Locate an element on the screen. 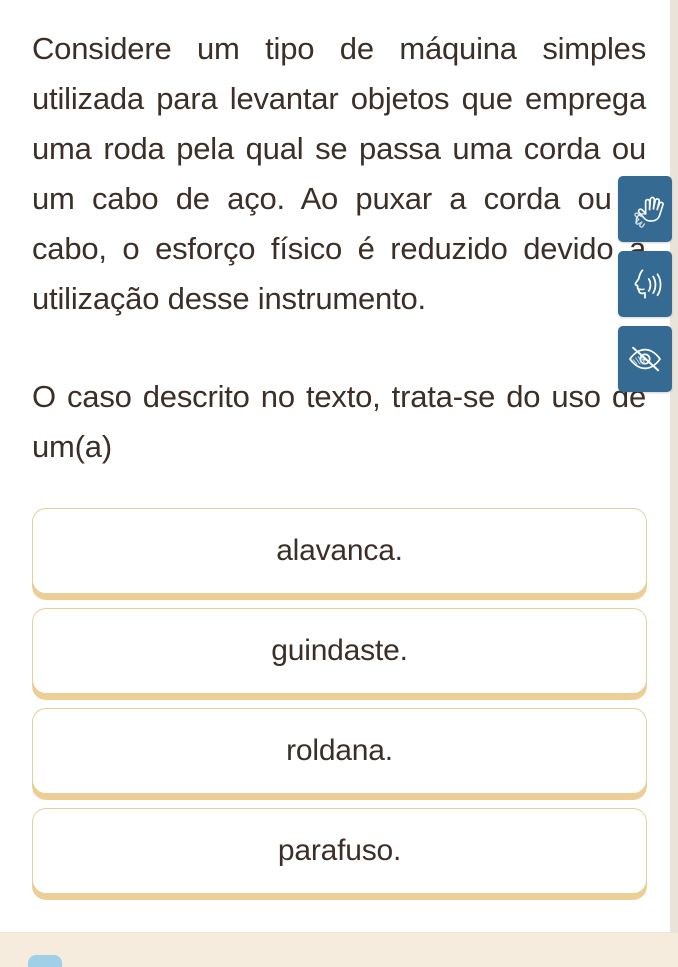 This screenshot has width=678, height=967. sign-language-icon is located at coordinates (645, 209).